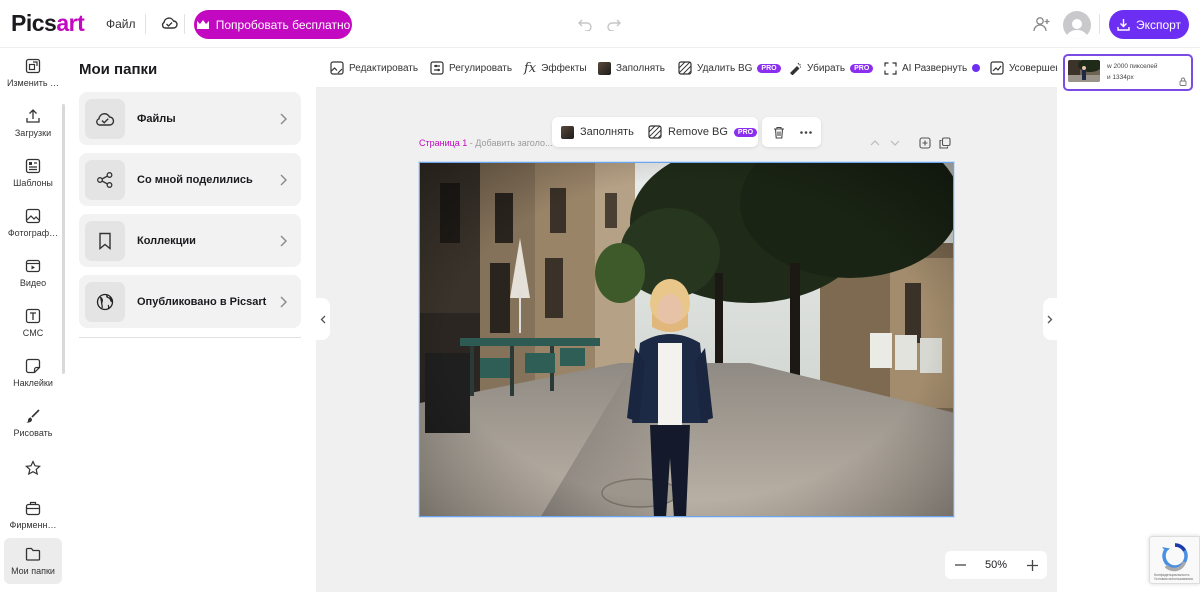 The image size is (1200, 592). I want to click on tool-adjust: Регулировать, so click(471, 67).